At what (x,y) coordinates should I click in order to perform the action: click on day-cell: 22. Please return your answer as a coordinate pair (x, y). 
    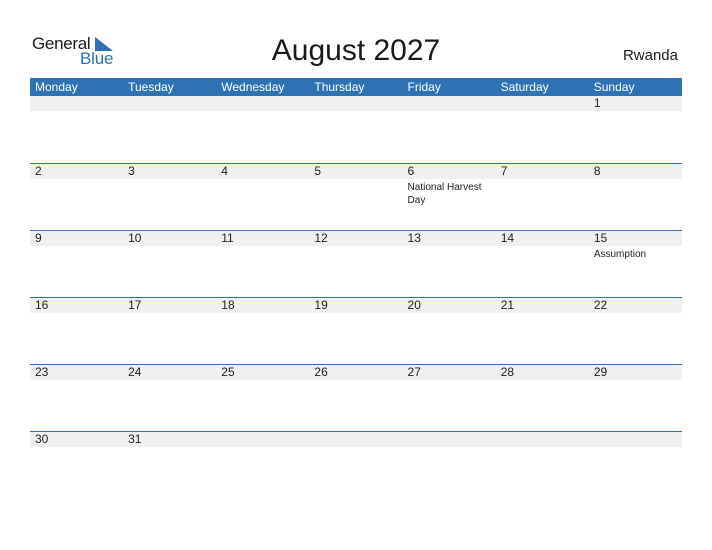
    Looking at the image, I should click on (635, 331).